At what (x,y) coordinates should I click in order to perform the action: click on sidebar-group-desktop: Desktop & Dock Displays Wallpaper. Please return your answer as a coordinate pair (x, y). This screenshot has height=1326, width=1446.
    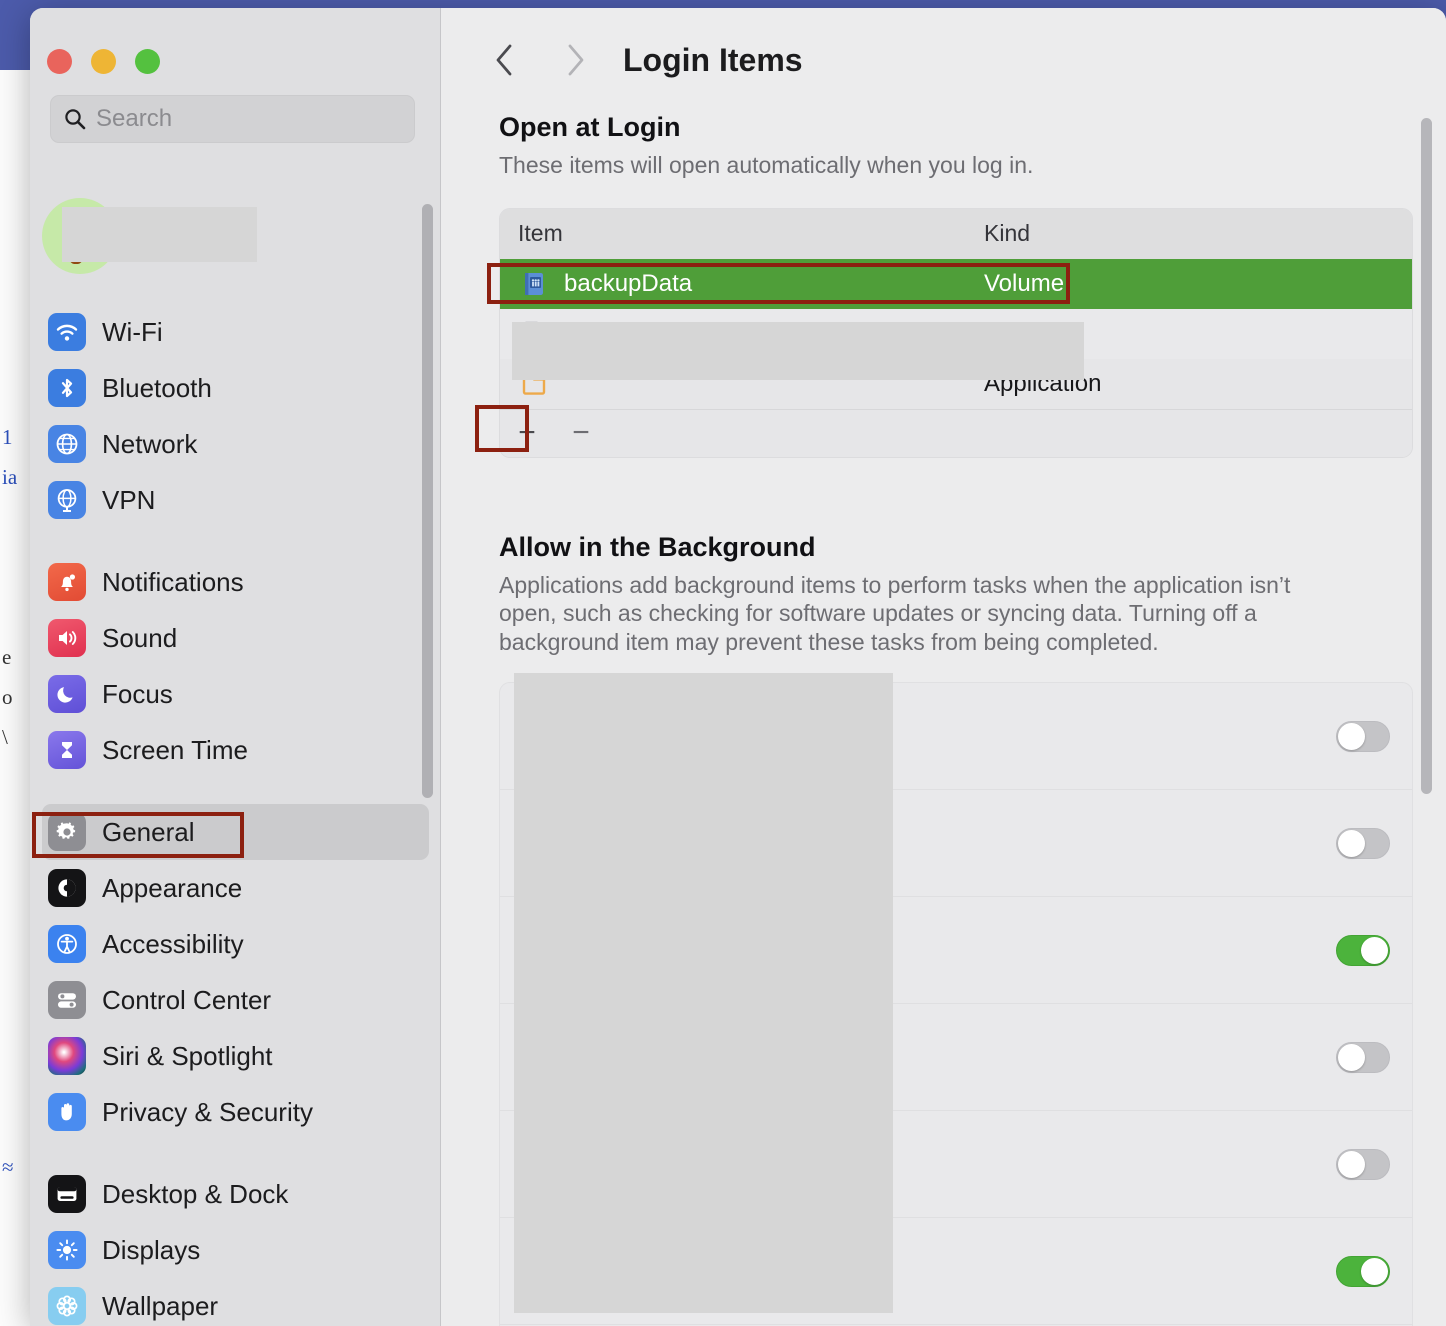
    Looking at the image, I should click on (235, 1246).